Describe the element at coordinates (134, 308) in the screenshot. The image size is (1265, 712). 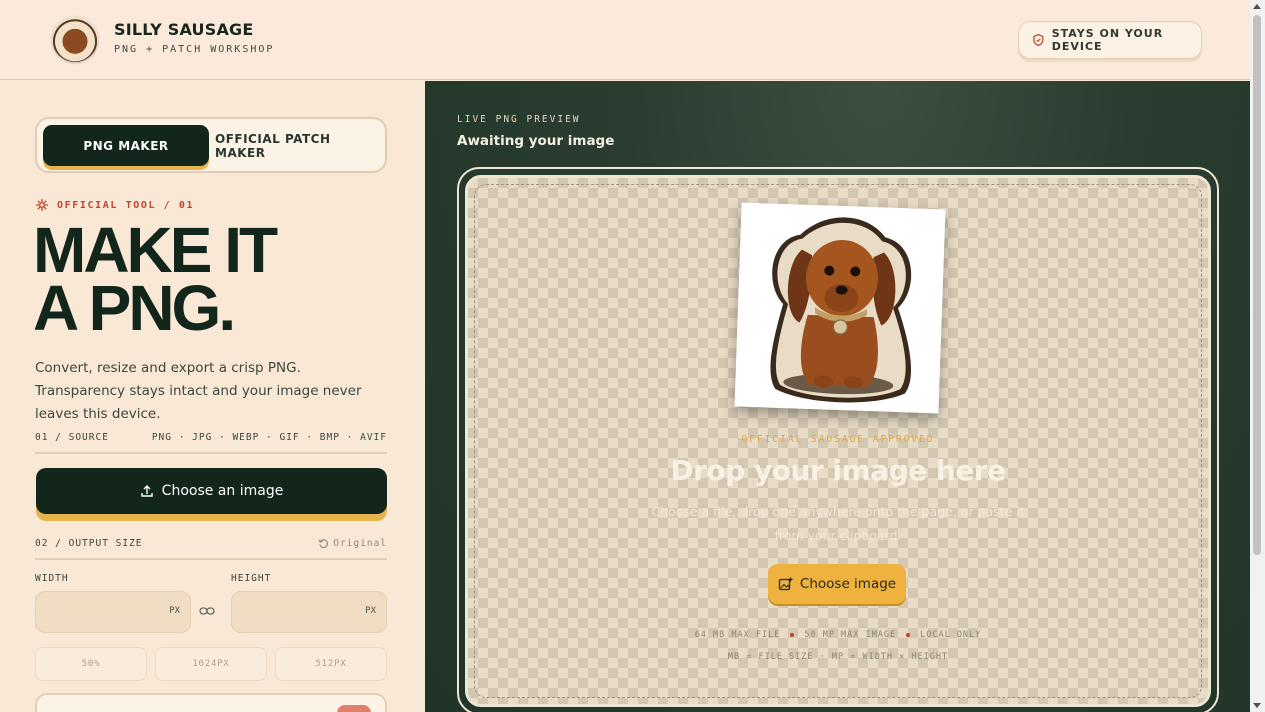
I see `headline-line-2: A PNG.` at that location.